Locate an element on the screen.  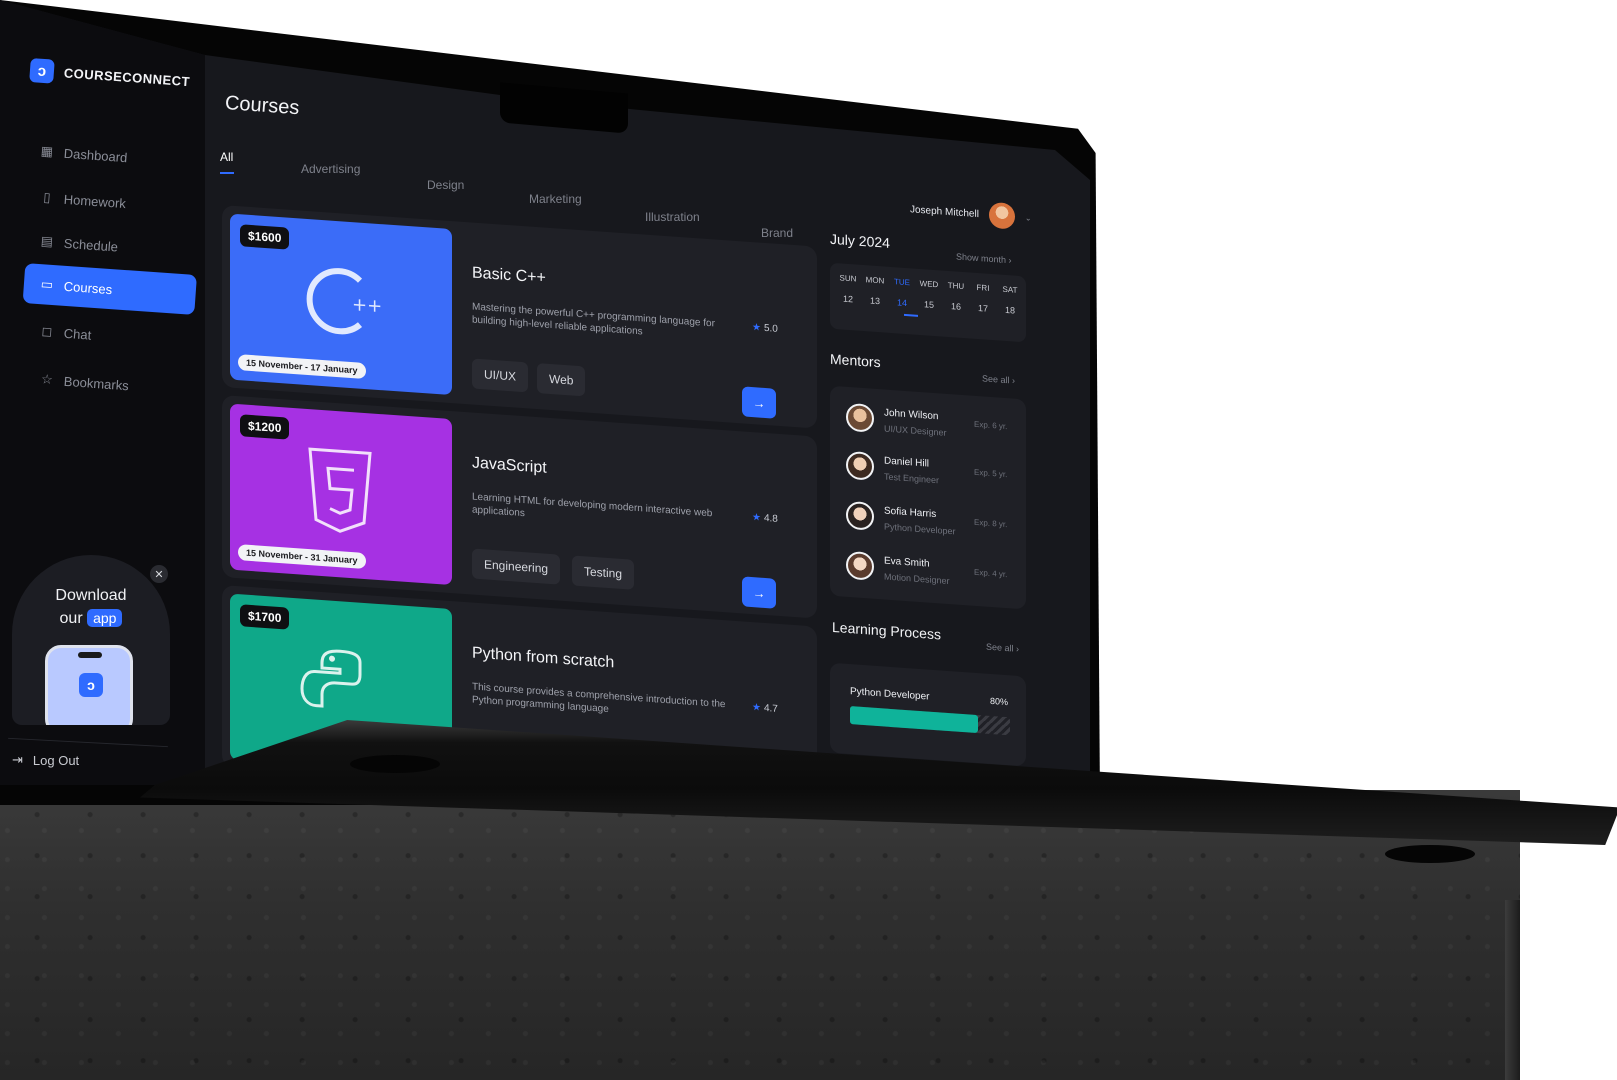
concrete-block-edge is located at coordinates (1512, 990).